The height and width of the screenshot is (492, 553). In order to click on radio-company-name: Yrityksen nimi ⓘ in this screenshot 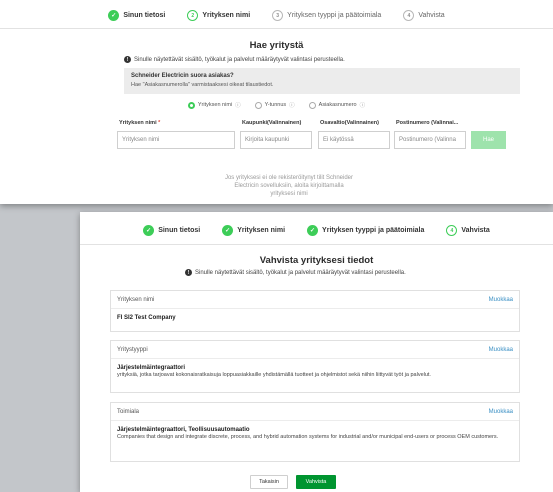, I will do `click(214, 105)`.